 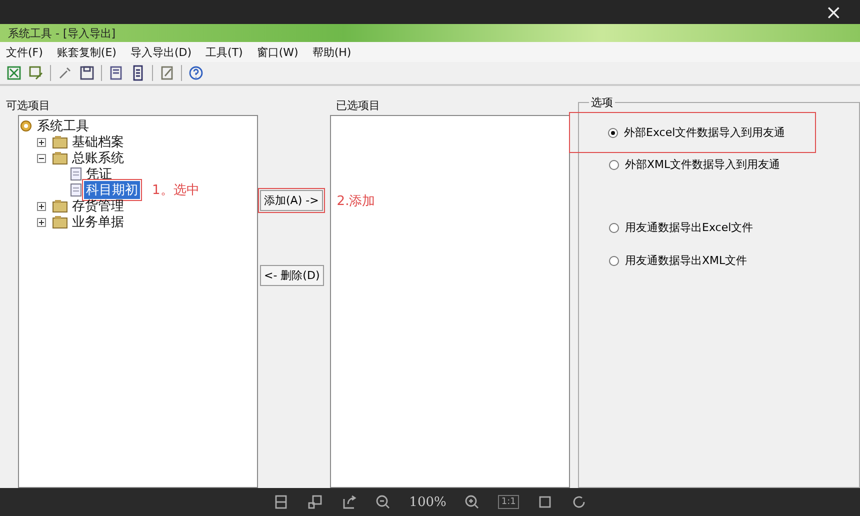 I want to click on zoom-in-icon, so click(x=472, y=502).